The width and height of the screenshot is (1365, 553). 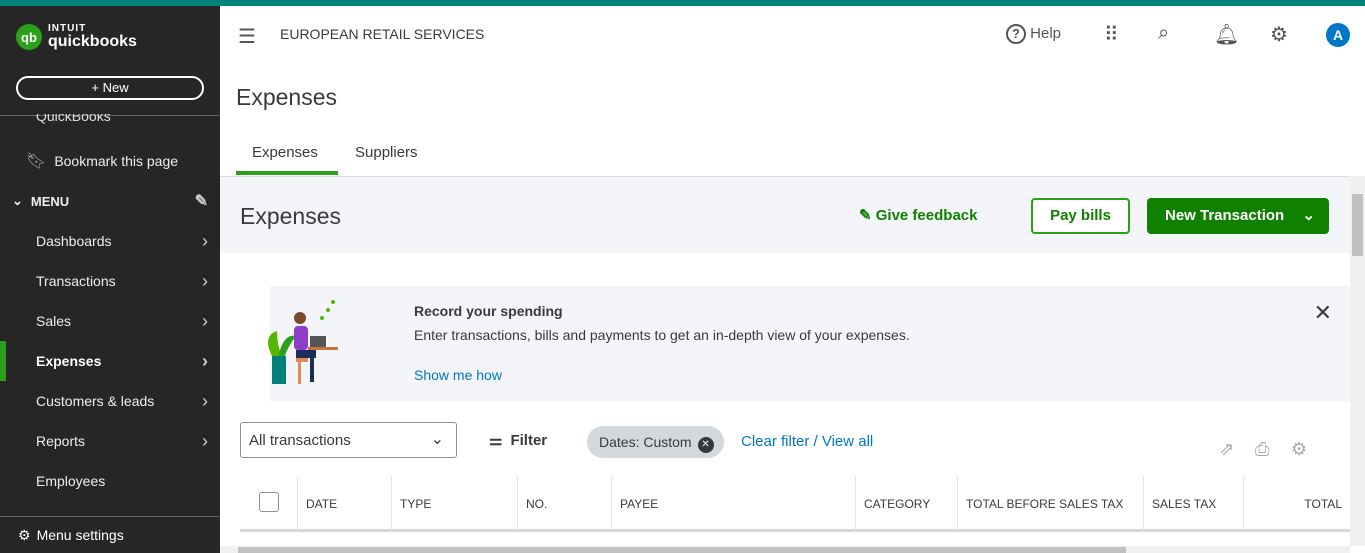 What do you see at coordinates (69, 361) in the screenshot?
I see `label: Expenses` at bounding box center [69, 361].